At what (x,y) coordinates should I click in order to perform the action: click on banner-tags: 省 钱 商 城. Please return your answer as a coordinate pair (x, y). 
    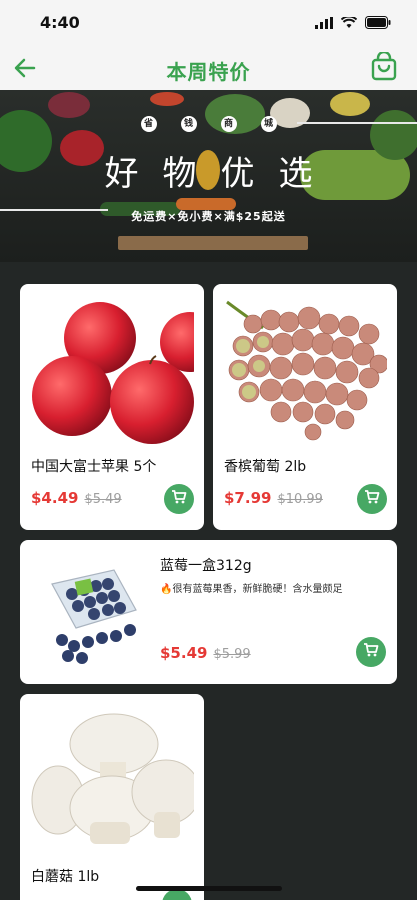
    Looking at the image, I should click on (208, 124).